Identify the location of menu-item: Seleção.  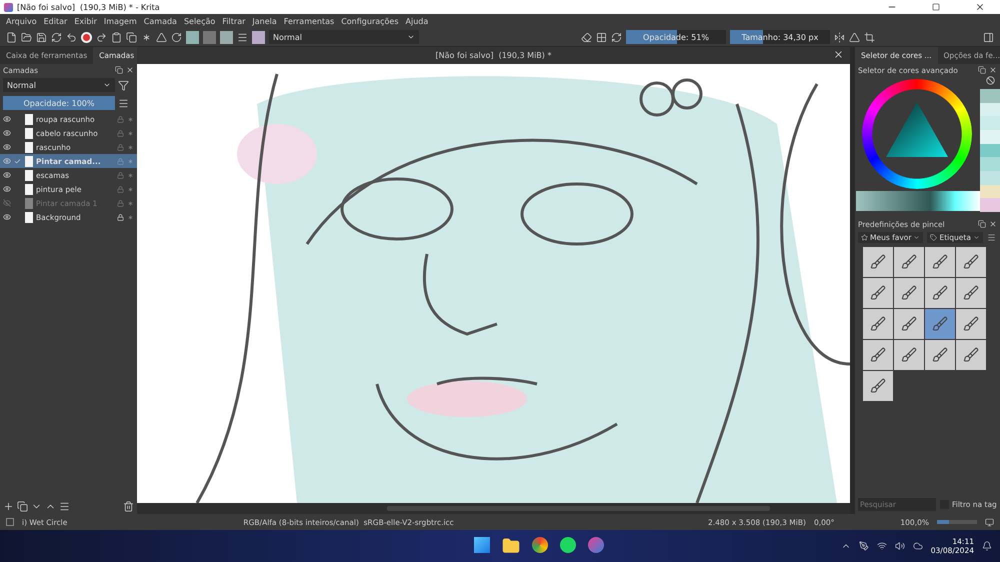
(199, 21).